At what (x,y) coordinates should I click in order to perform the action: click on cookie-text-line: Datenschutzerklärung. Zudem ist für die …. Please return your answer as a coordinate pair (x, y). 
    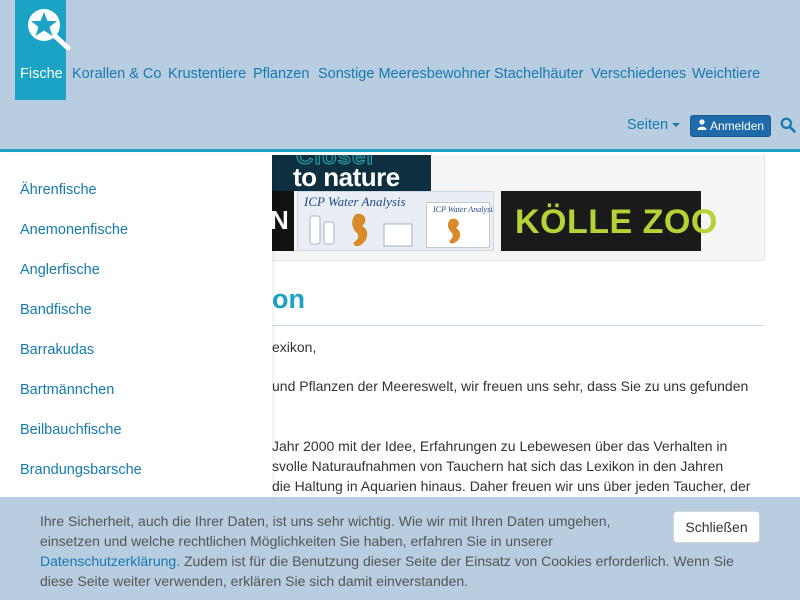
    Looking at the image, I should click on (387, 561).